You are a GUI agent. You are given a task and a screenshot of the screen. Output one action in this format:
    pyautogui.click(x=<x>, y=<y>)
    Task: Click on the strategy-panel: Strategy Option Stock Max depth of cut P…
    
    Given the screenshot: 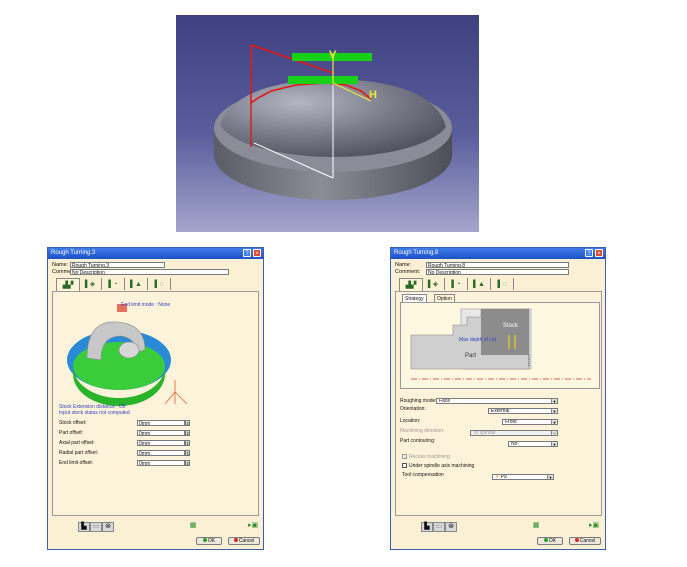 What is the action you would take?
    pyautogui.click(x=498, y=403)
    